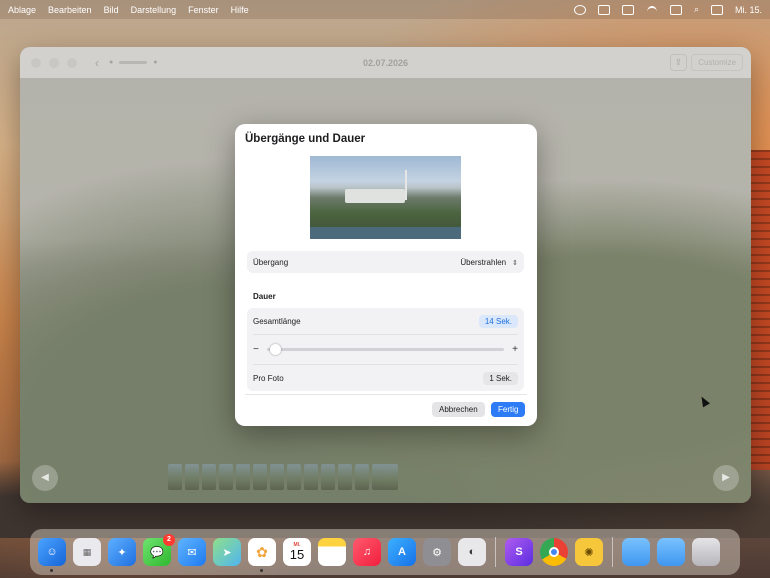 This screenshot has width=770, height=578. I want to click on dialog-title: Übergänge und Dauer, so click(305, 139).